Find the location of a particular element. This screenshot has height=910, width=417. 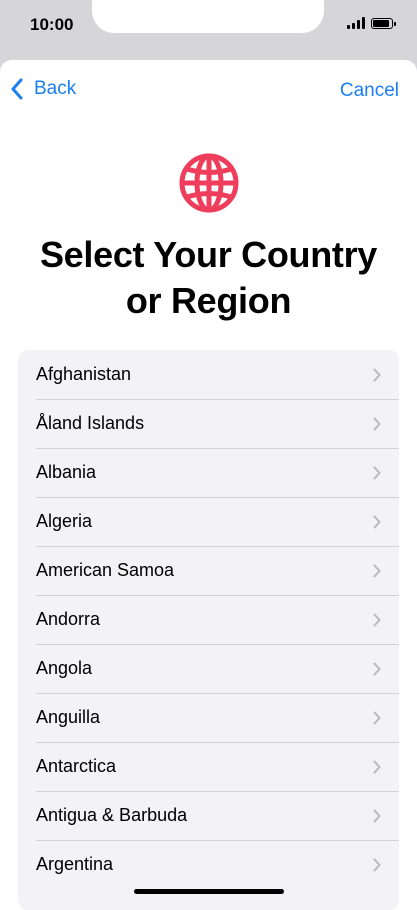

country-row: American Samoa is located at coordinates (208, 570).